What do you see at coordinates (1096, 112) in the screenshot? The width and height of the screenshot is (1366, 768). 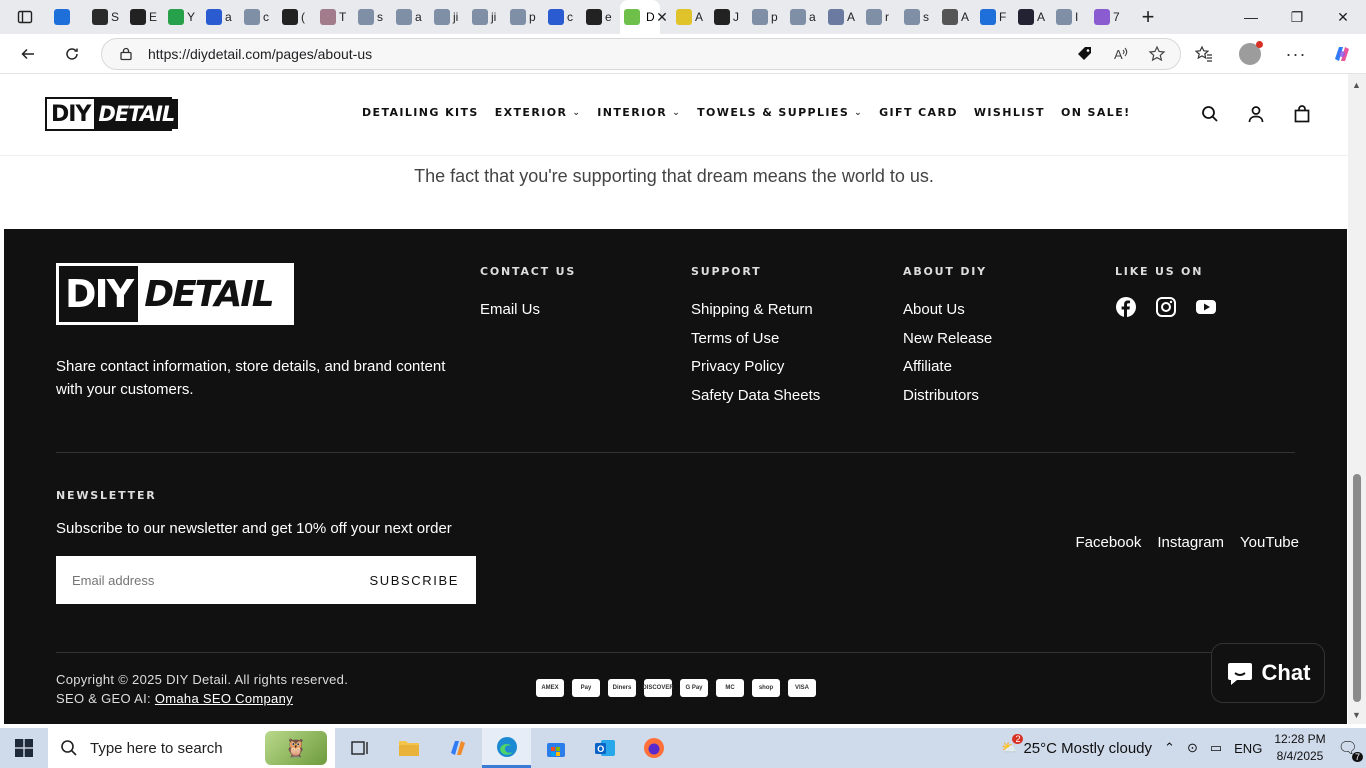 I see `nav-item-on-sale: ON SALE!` at bounding box center [1096, 112].